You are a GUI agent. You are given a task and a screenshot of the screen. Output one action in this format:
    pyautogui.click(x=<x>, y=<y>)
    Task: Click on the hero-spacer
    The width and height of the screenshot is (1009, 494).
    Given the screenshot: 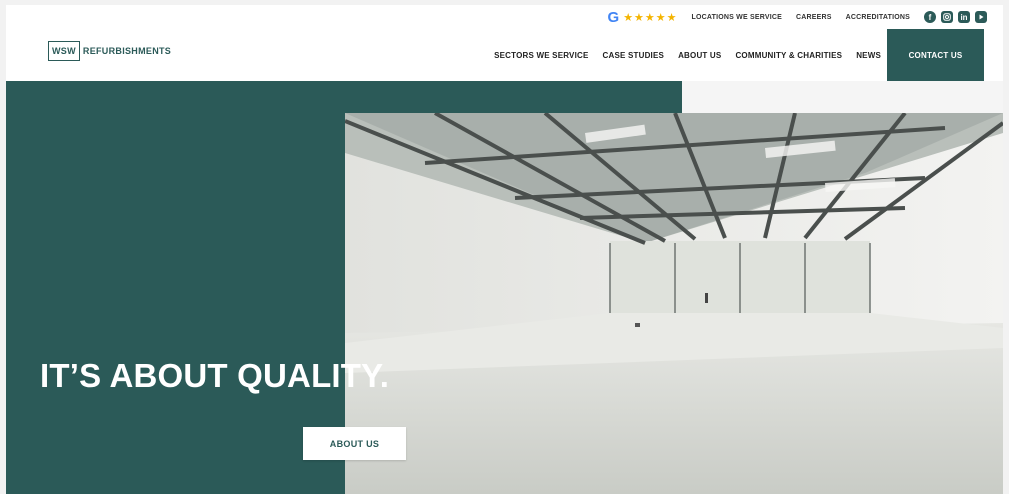 What is the action you would take?
    pyautogui.click(x=842, y=97)
    